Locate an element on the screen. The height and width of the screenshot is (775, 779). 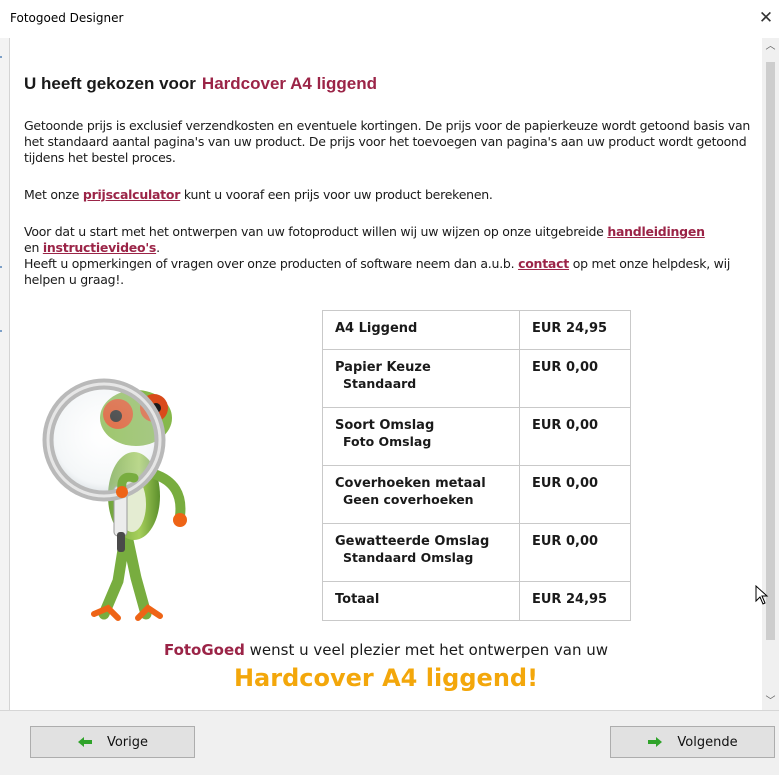
window-titlebar: Fotogoed Designer ✕ is located at coordinates (389, 19).